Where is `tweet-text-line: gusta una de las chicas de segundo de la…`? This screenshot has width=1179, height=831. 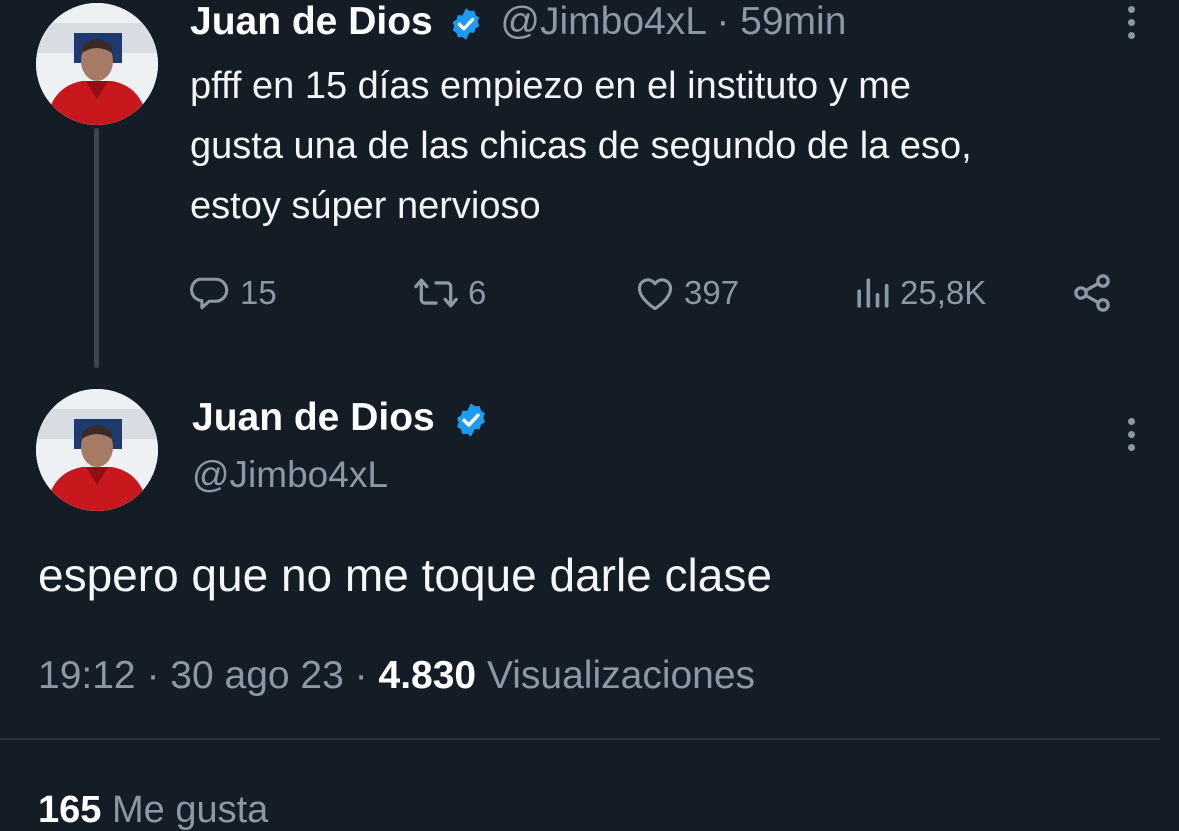
tweet-text-line: gusta una de las chicas de segundo de la… is located at coordinates (581, 146).